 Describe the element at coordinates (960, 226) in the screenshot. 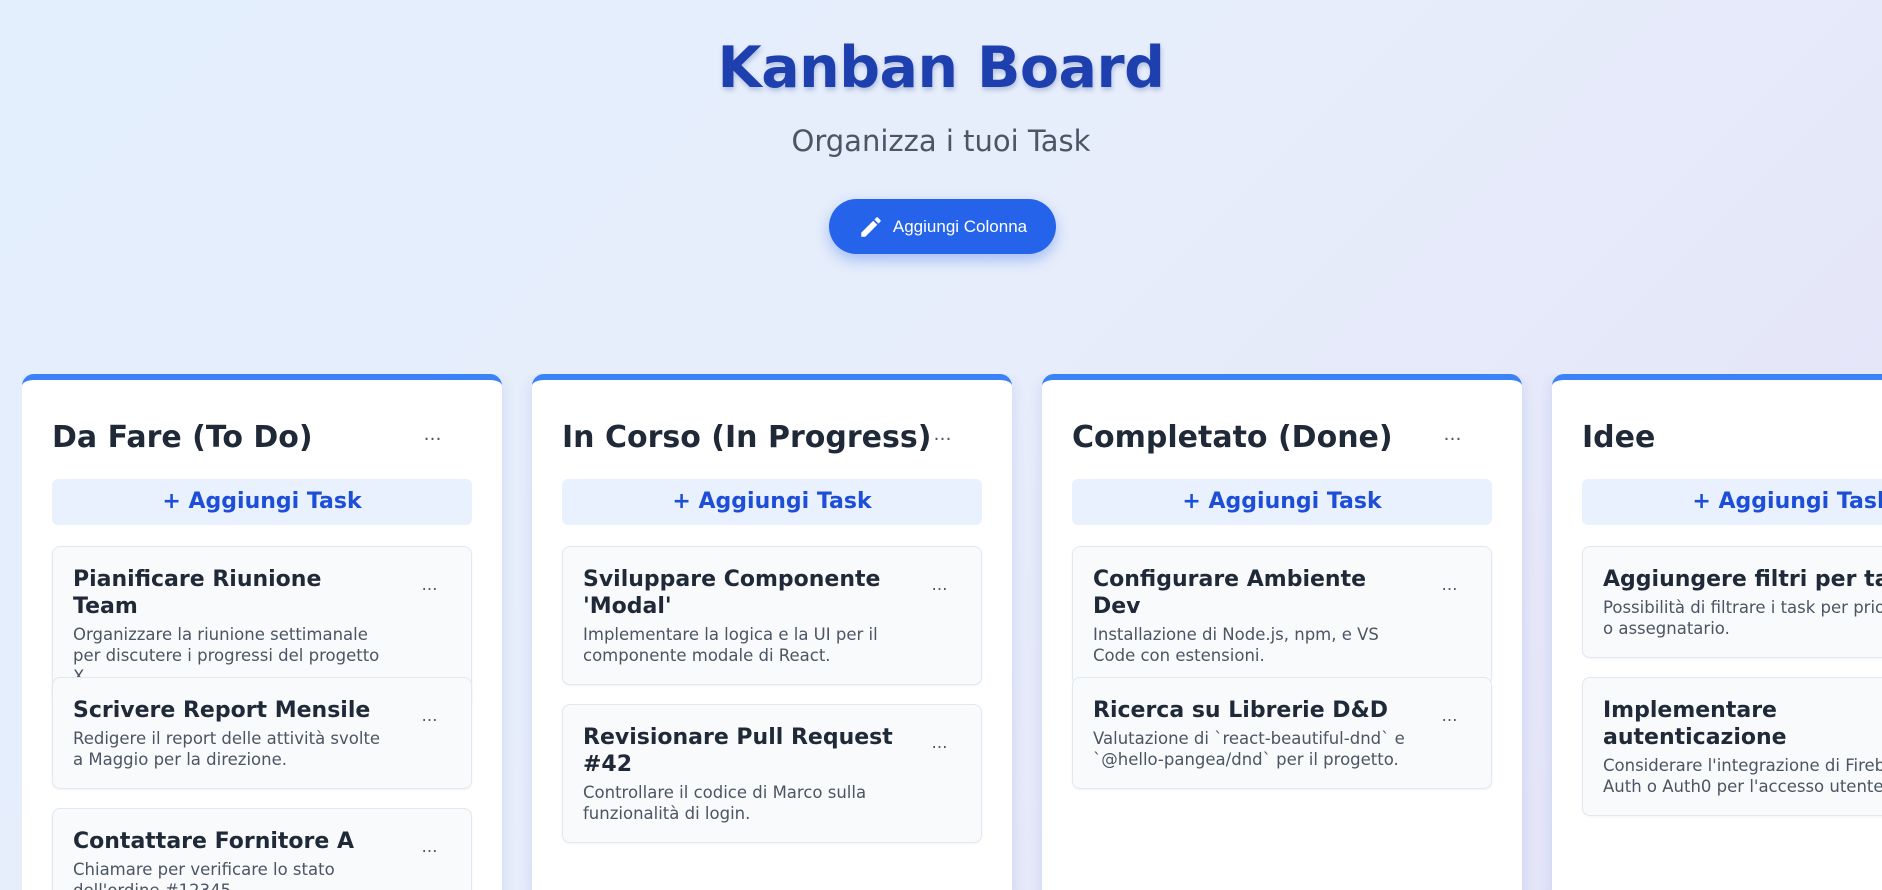

I see `add-column-label: Aggiungi Colonna` at that location.